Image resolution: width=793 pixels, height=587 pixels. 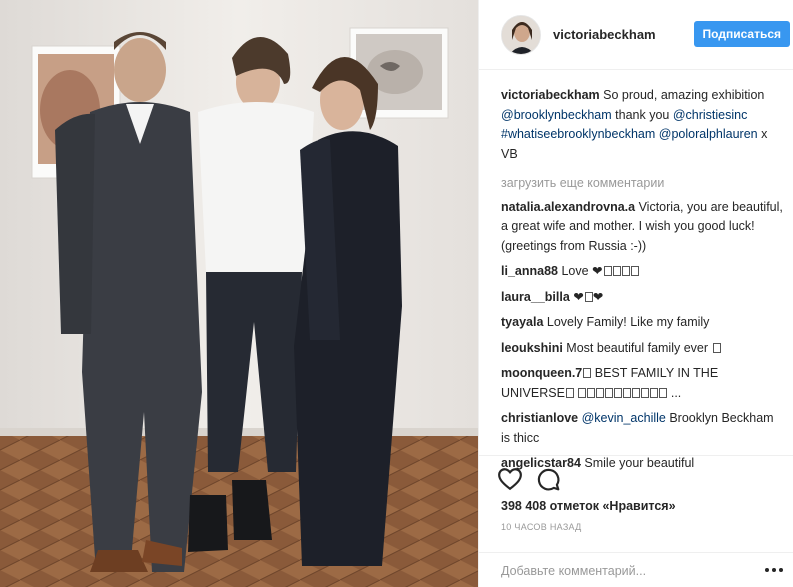 What do you see at coordinates (642, 272) in the screenshot?
I see `comment-row: li_anna88 Love ❤` at bounding box center [642, 272].